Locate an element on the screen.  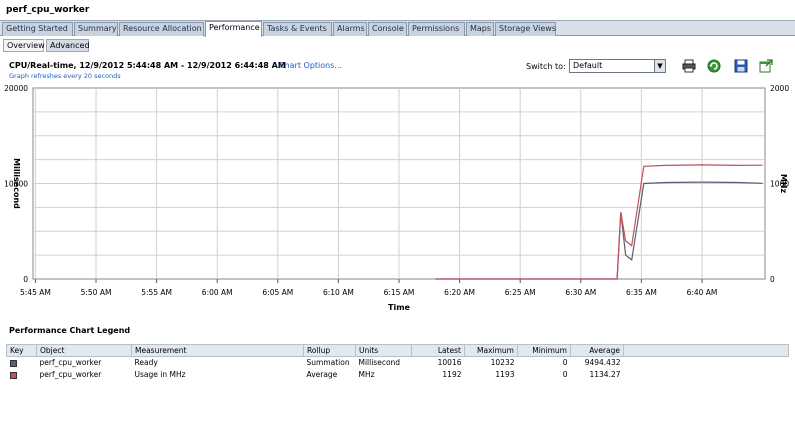
y-right-tick-label: 0 is located at coordinates (772, 279).